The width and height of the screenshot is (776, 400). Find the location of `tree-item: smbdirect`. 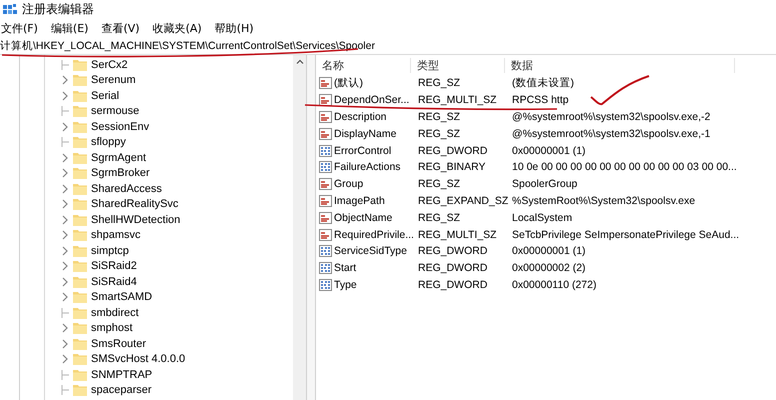

tree-item: smbdirect is located at coordinates (115, 312).